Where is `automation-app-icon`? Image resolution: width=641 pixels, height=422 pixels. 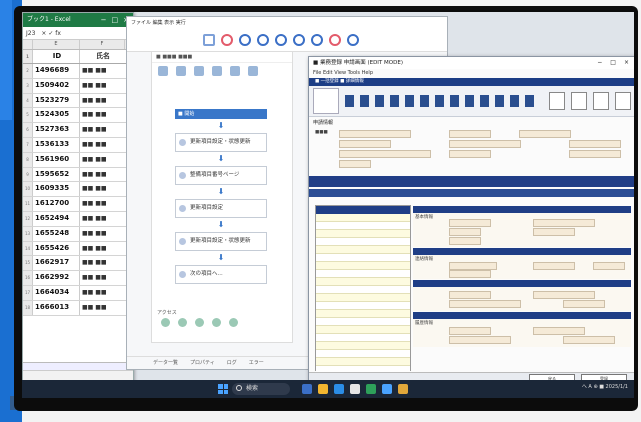 automation-app-icon is located at coordinates (387, 389).